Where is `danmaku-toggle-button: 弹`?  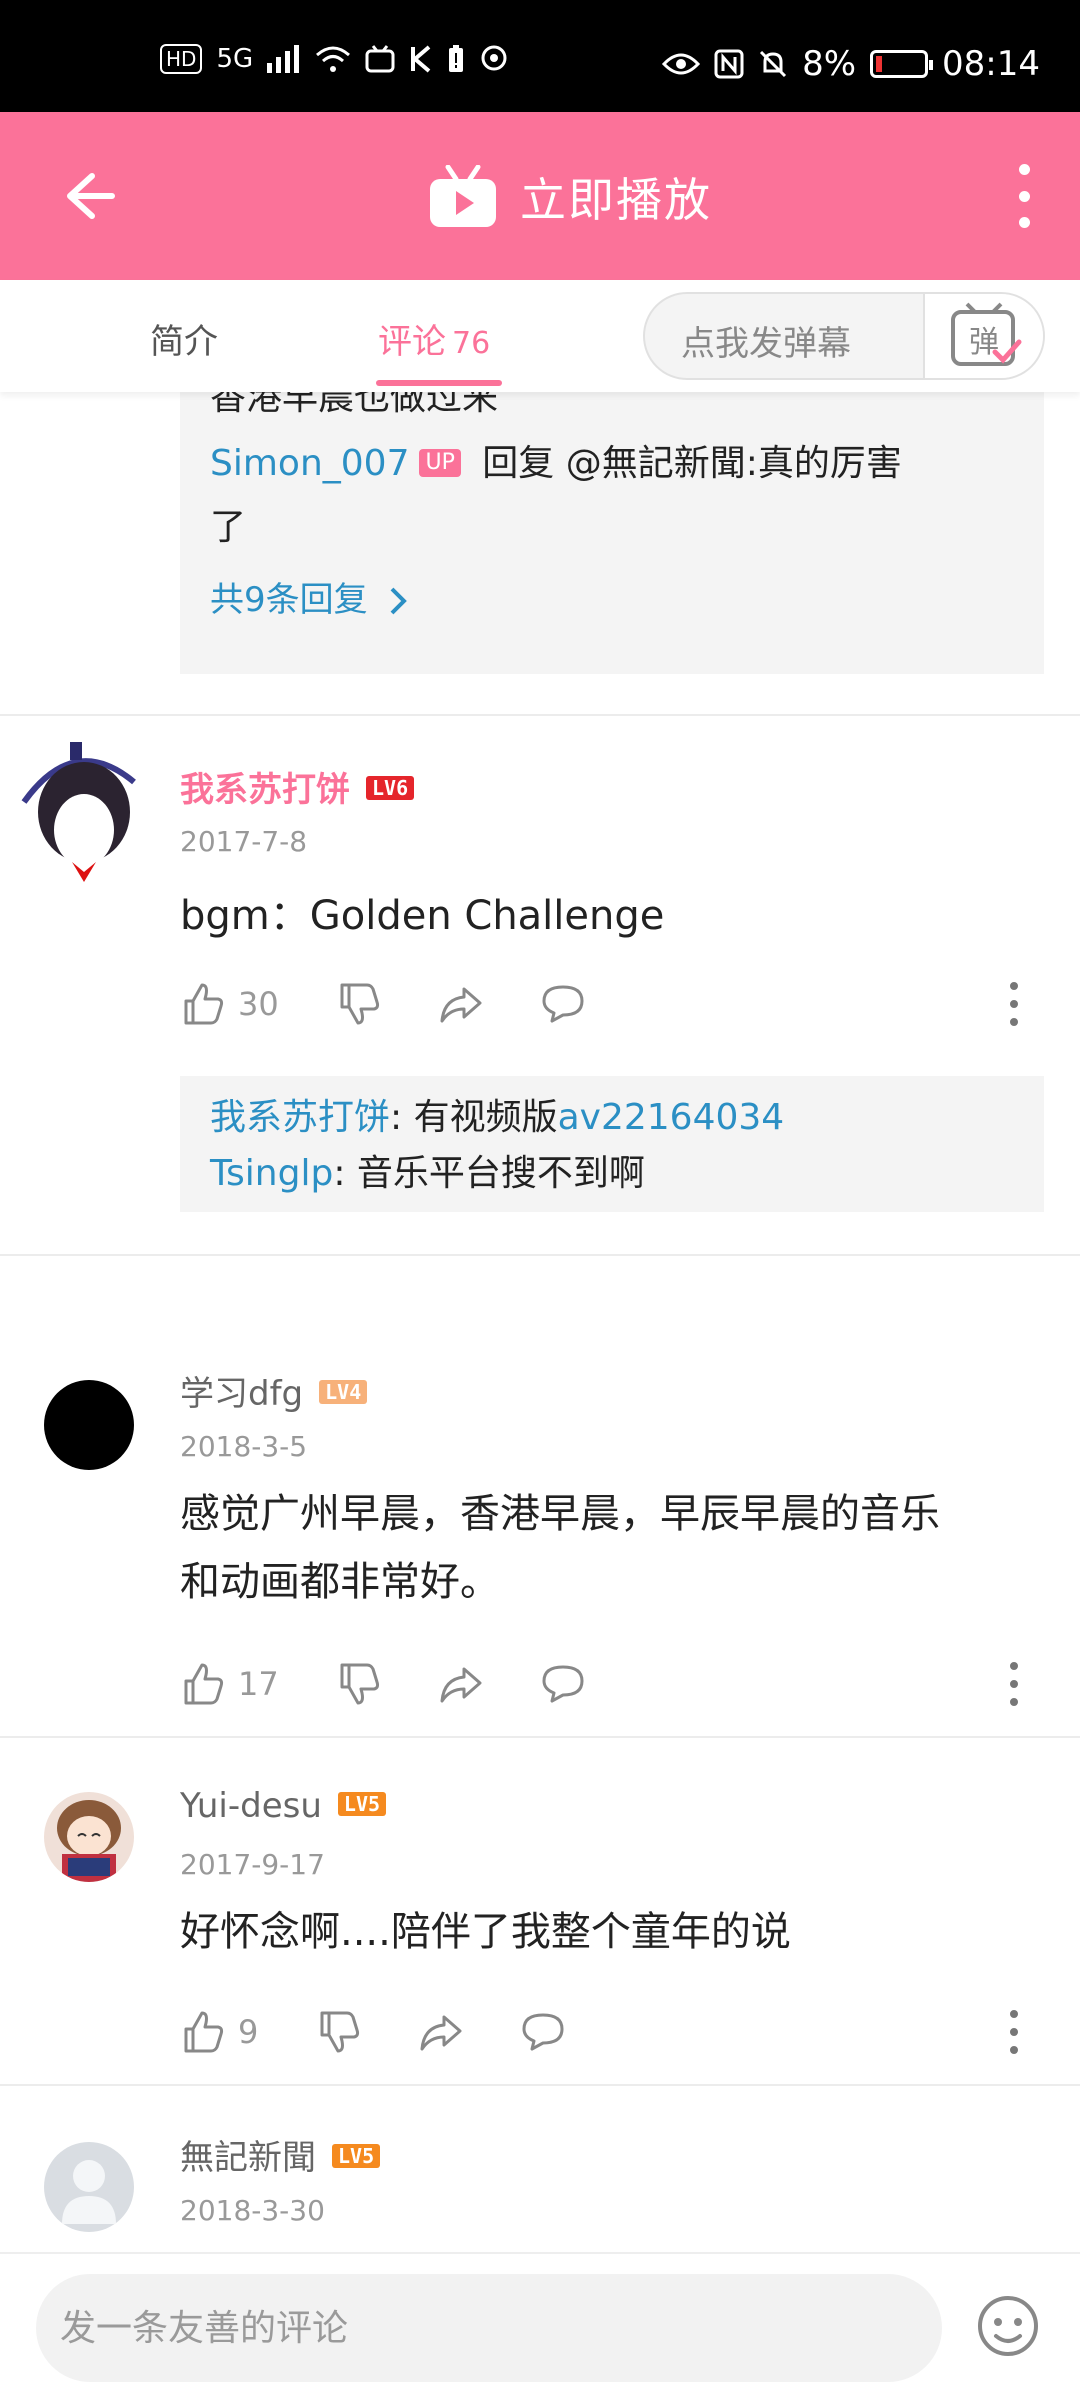
danmaku-toggle-button: 弹 is located at coordinates (983, 336).